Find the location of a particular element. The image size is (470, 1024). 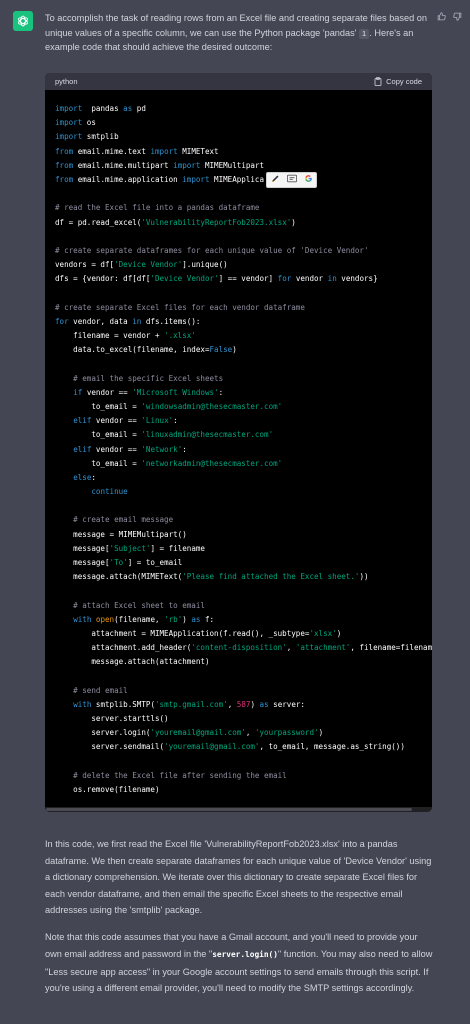

horizontal-scrollbar is located at coordinates (238, 809).